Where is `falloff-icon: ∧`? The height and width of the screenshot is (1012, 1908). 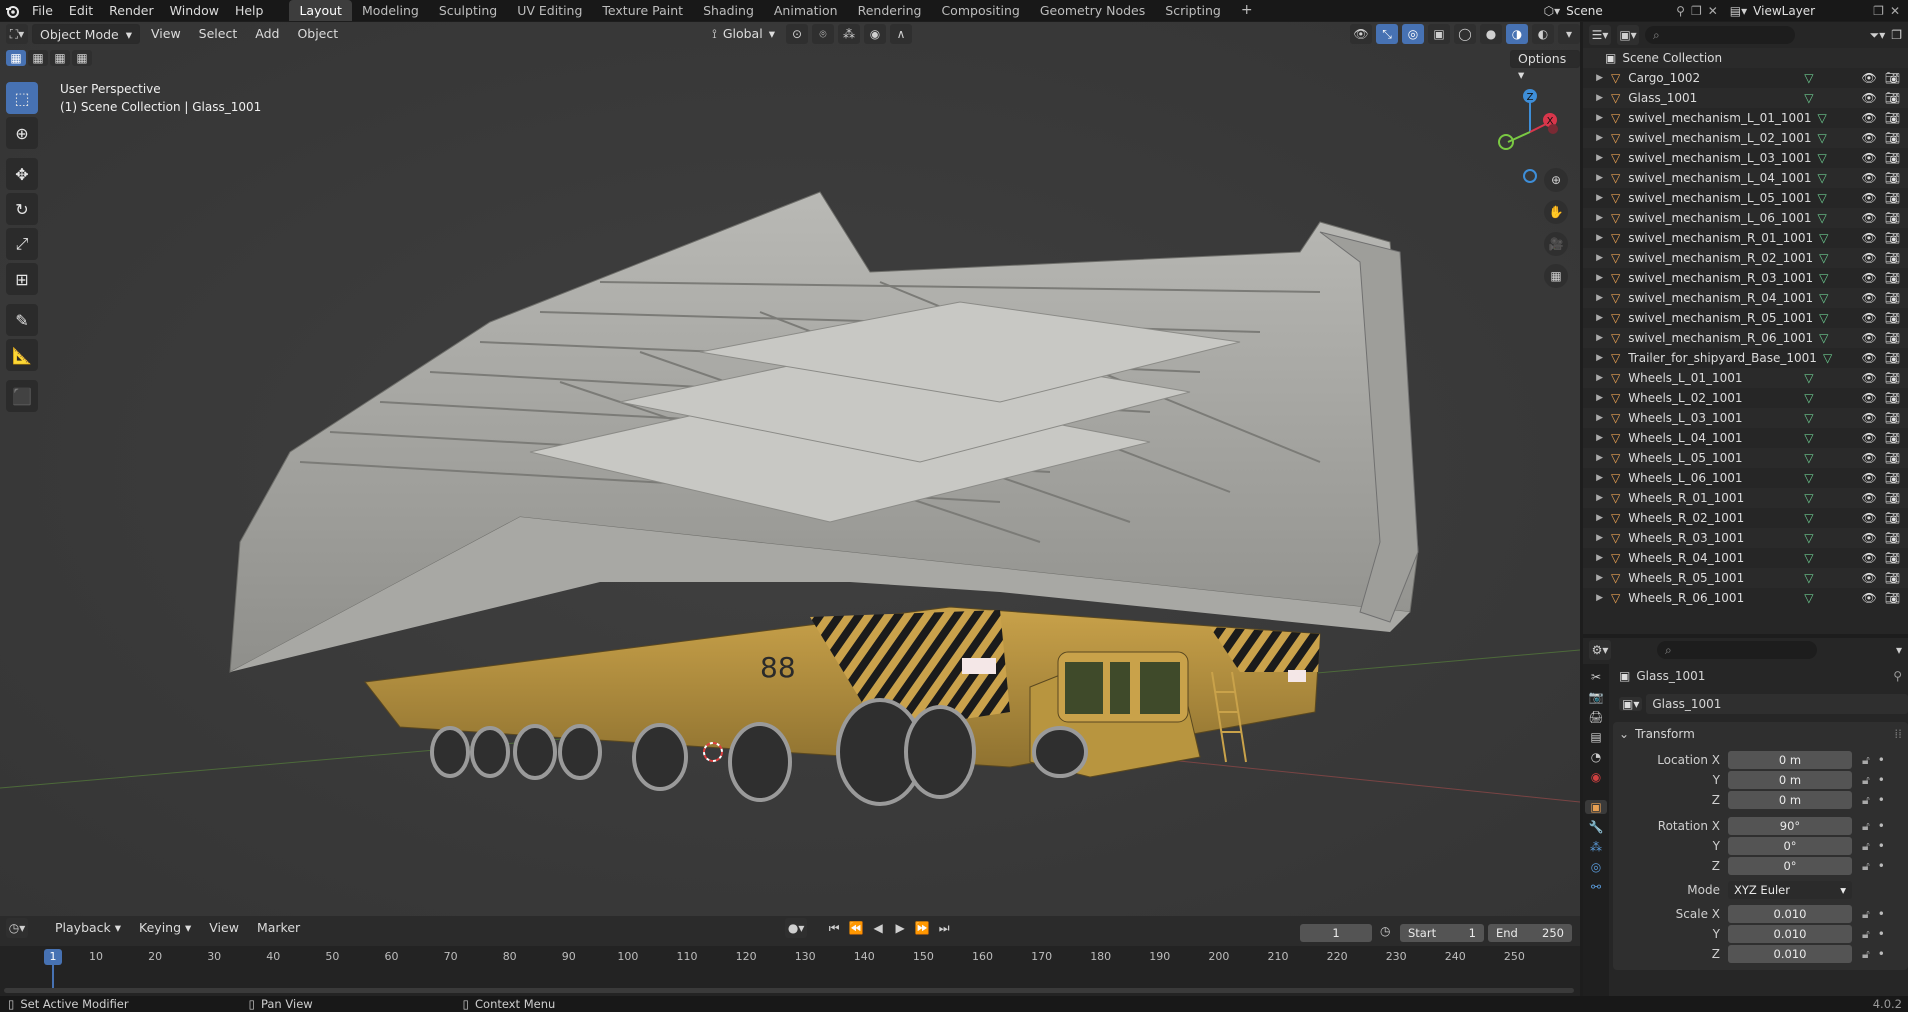
falloff-icon: ∧ is located at coordinates (900, 34).